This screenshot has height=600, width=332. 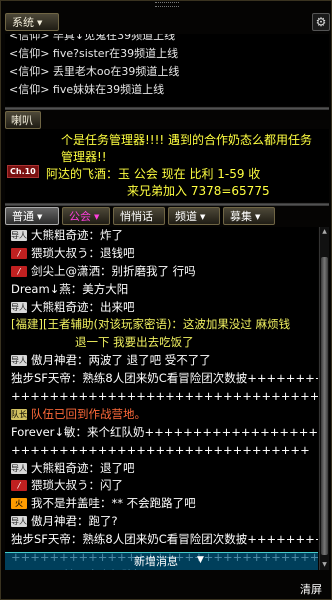 I want to click on chat-message: 退一下 我要出去吃饭了, so click(x=161, y=343).